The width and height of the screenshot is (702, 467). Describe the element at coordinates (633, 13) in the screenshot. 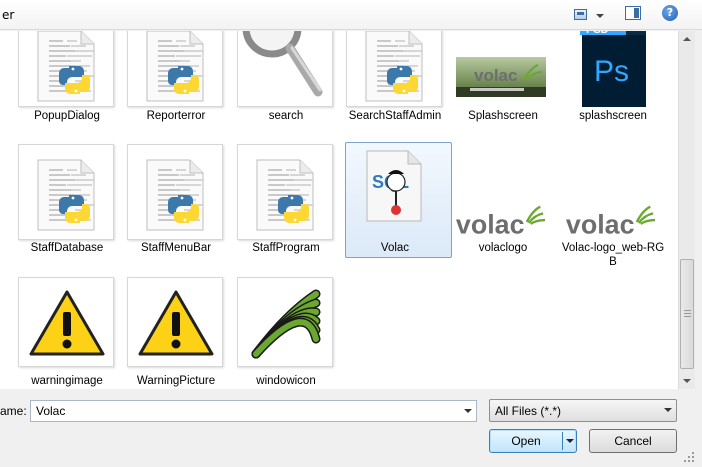

I see `preview-pane-button` at that location.